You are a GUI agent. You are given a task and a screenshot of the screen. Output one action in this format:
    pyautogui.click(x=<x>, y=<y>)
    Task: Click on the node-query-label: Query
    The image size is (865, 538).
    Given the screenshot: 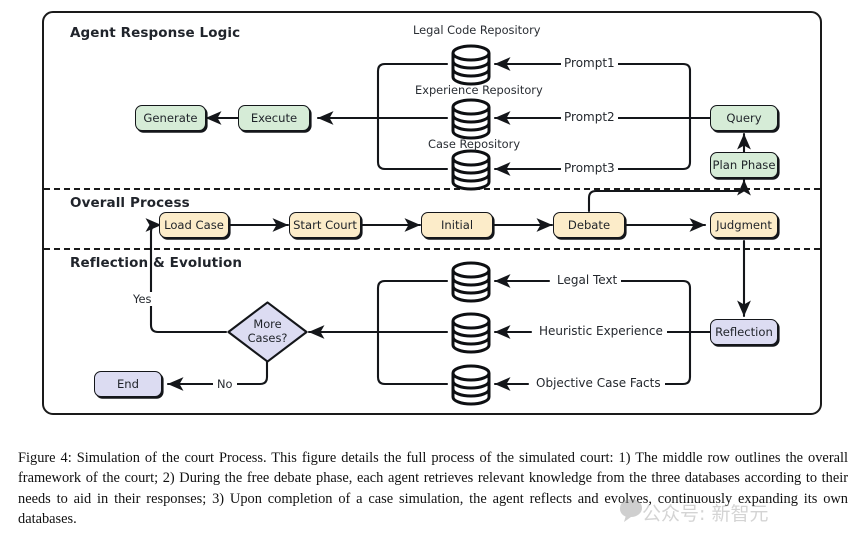 What is the action you would take?
    pyautogui.click(x=744, y=118)
    